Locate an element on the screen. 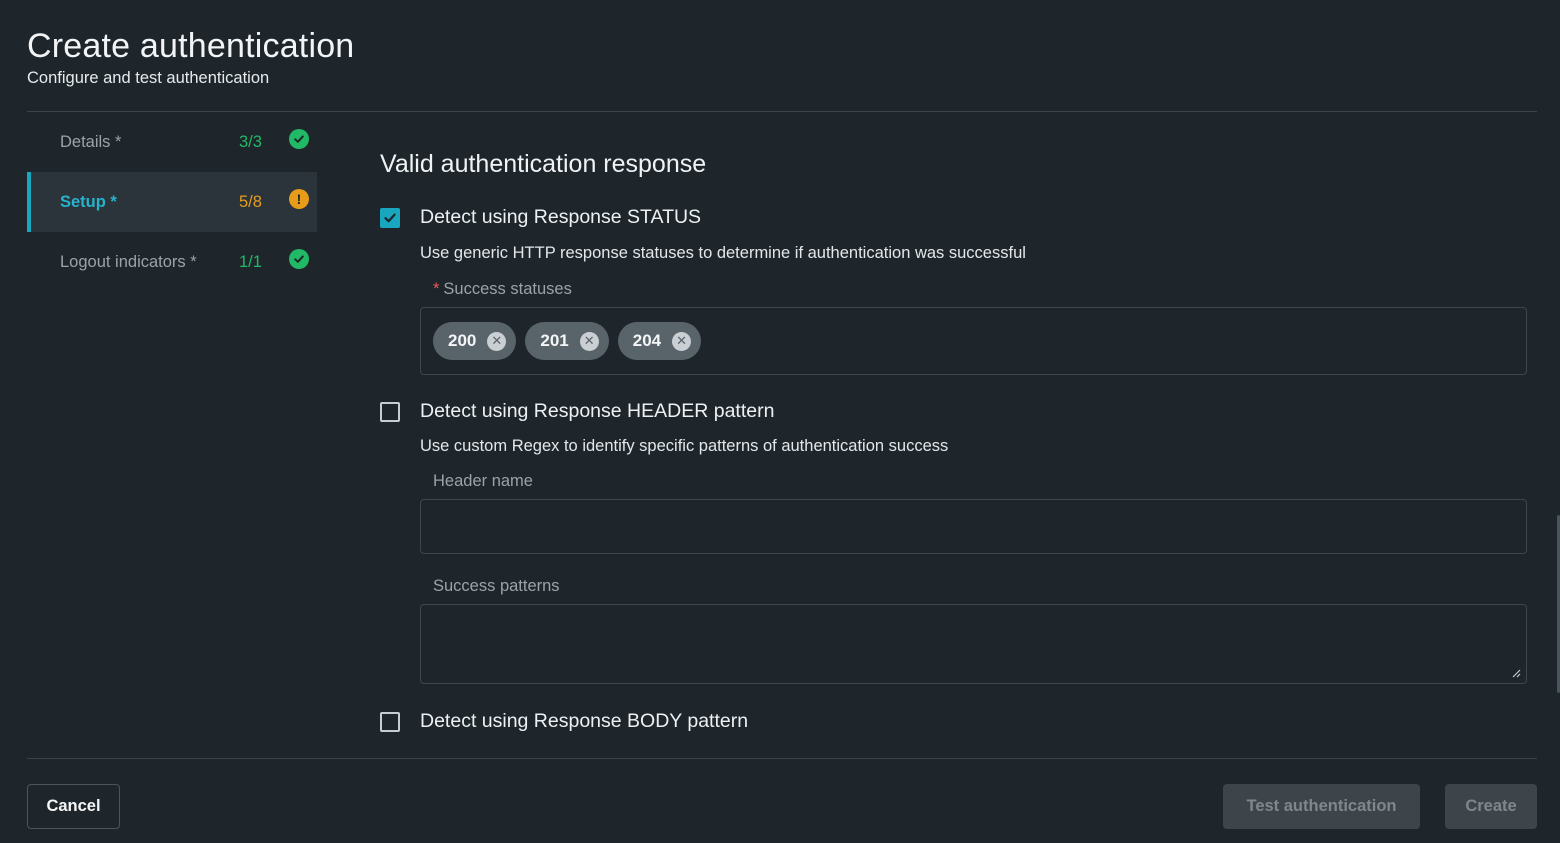 The height and width of the screenshot is (843, 1560). status-tags: 200 ✕ 201 ✕ 204 ✕ is located at coordinates (973, 341).